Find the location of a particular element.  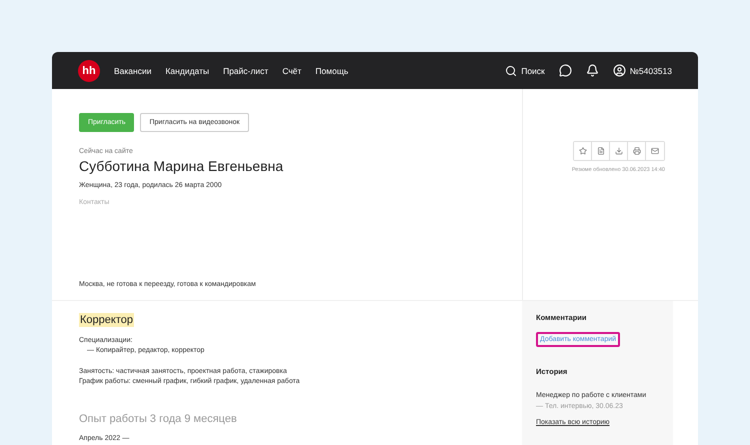

search-link: Поиск is located at coordinates (525, 70).